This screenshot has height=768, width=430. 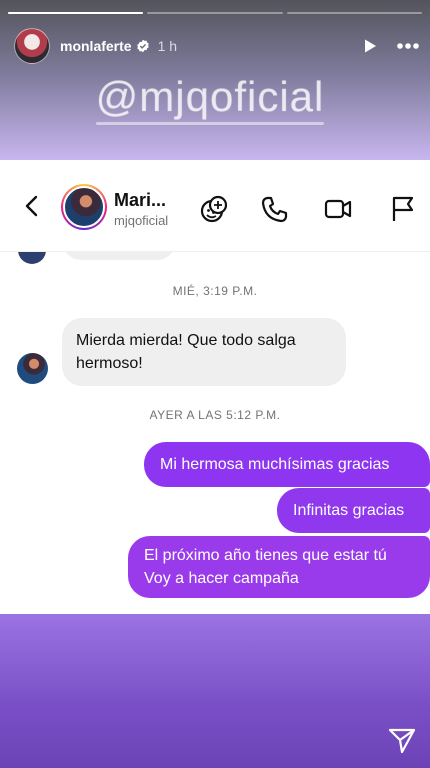 I want to click on send-icon, so click(x=402, y=741).